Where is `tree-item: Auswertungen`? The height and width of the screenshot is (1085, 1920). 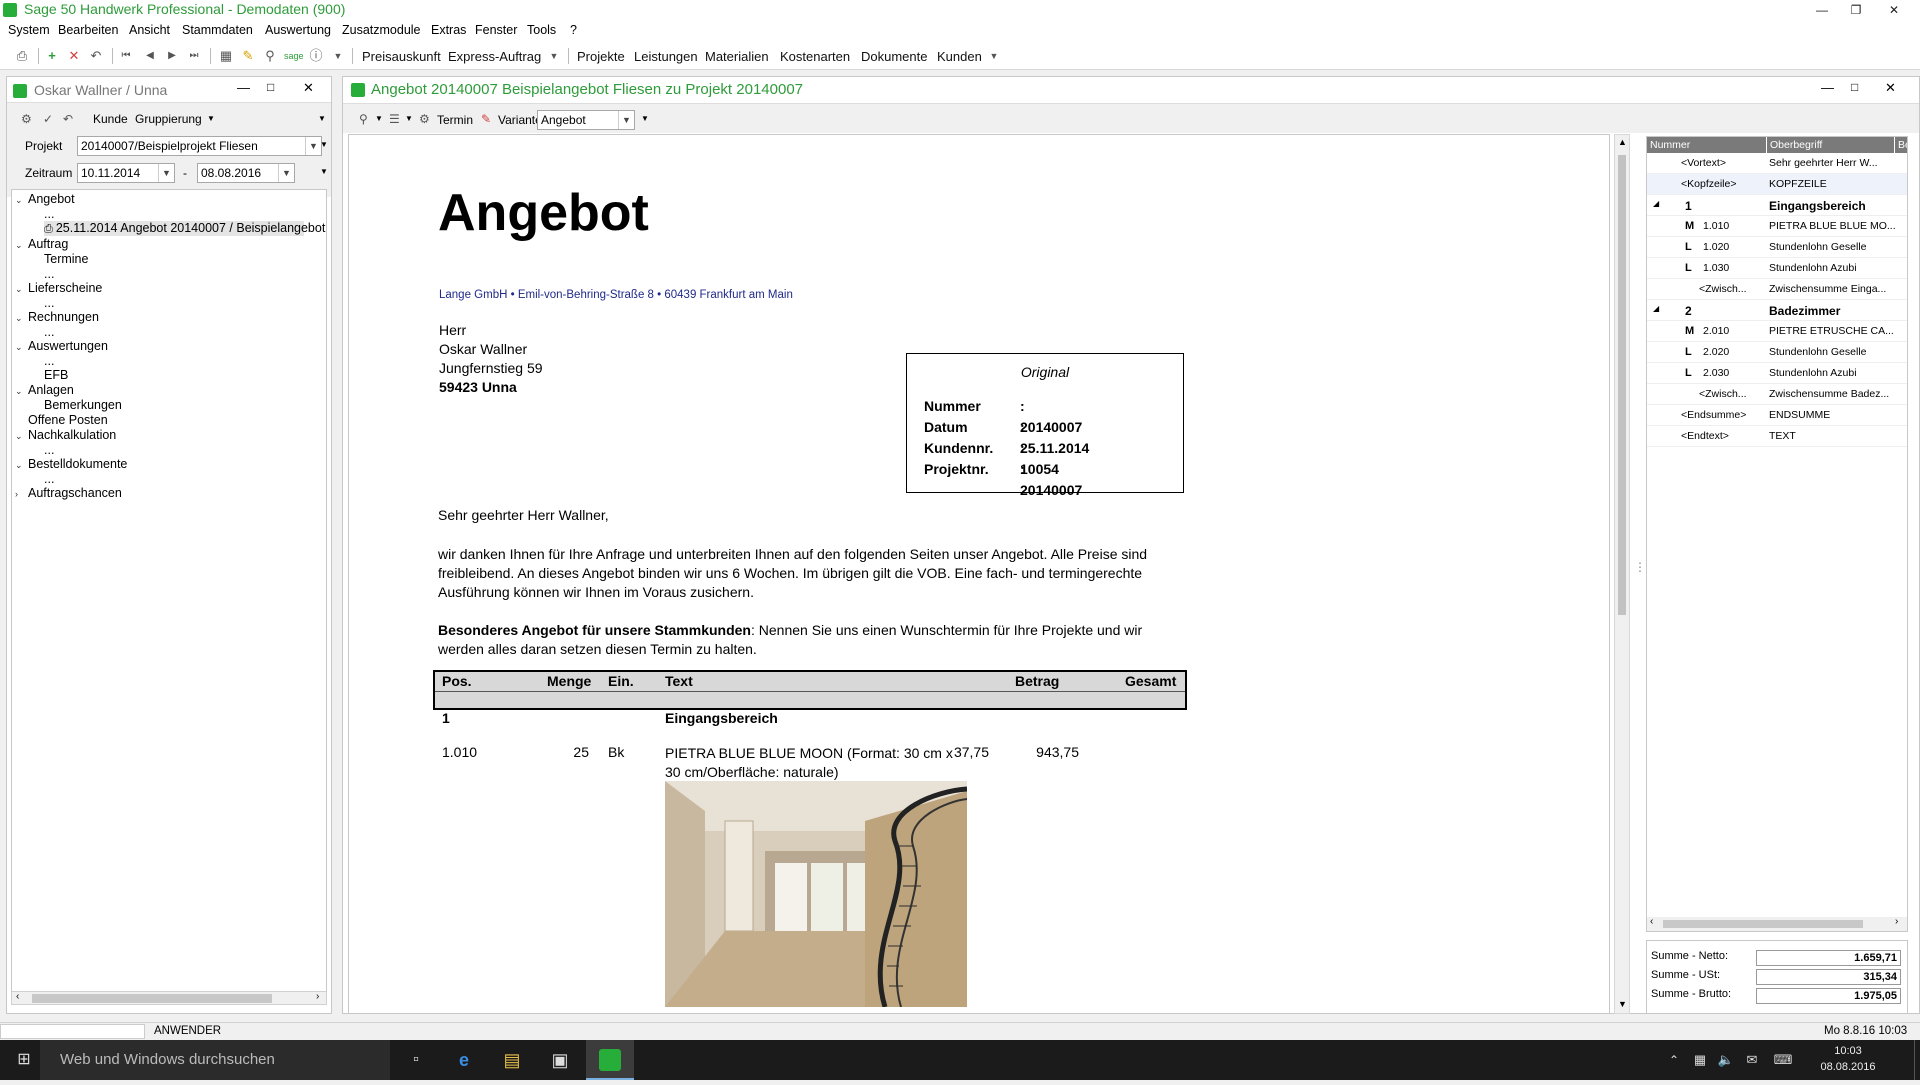
tree-item: Auswertungen is located at coordinates (68, 346).